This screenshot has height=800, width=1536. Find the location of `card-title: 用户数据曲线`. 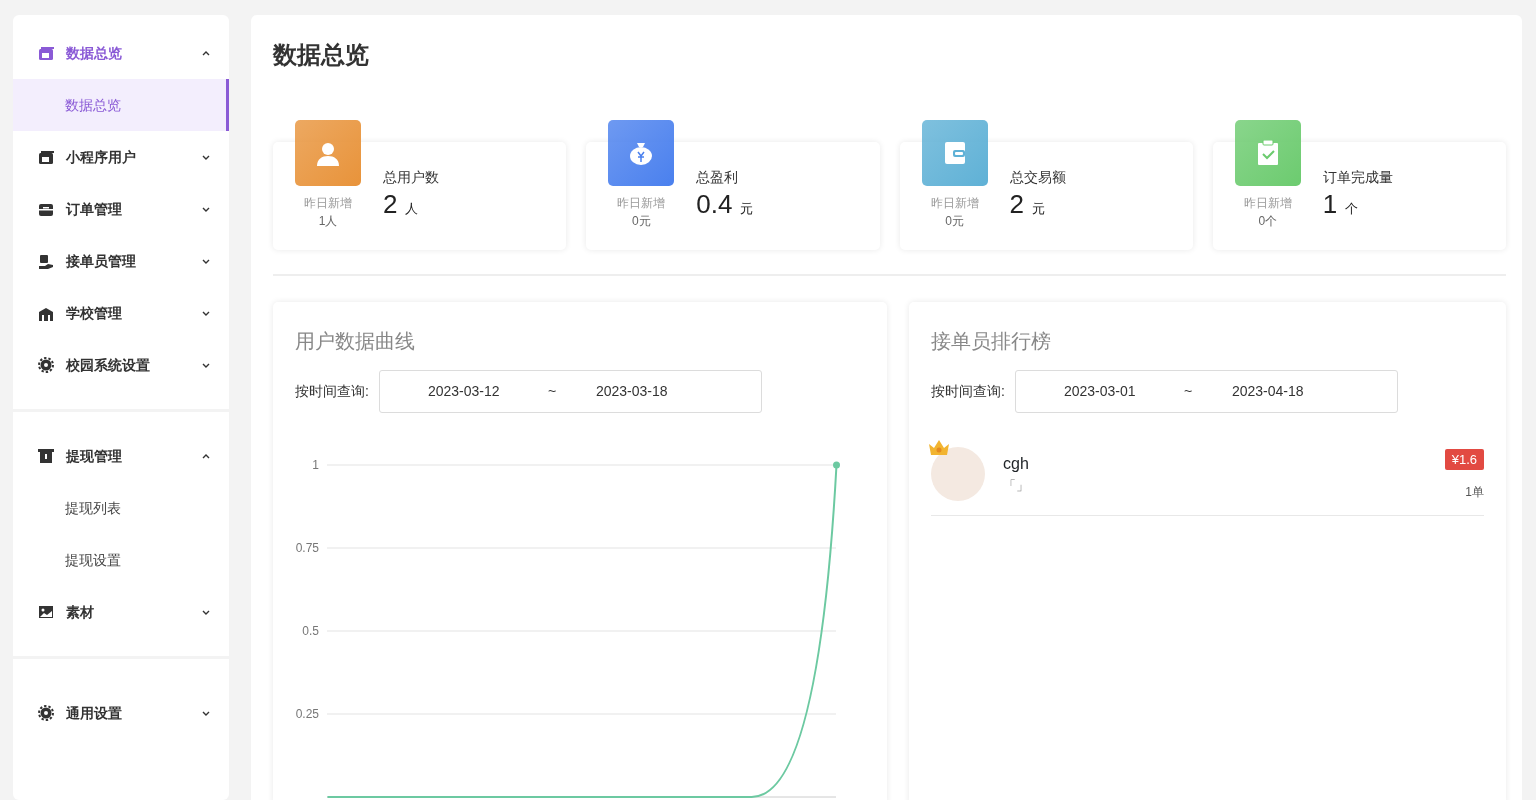

card-title: 用户数据曲线 is located at coordinates (355, 341).